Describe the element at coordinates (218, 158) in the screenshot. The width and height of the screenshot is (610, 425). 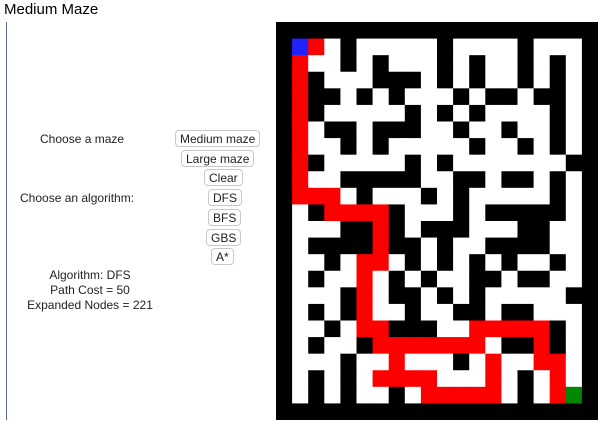
I see `large-maze-button: Large maze` at that location.